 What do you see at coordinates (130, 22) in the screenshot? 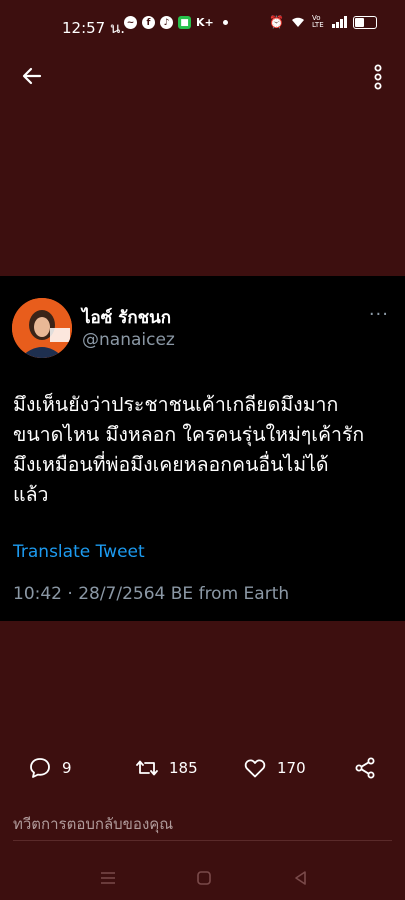
I see `messenger-icon: ~` at bounding box center [130, 22].